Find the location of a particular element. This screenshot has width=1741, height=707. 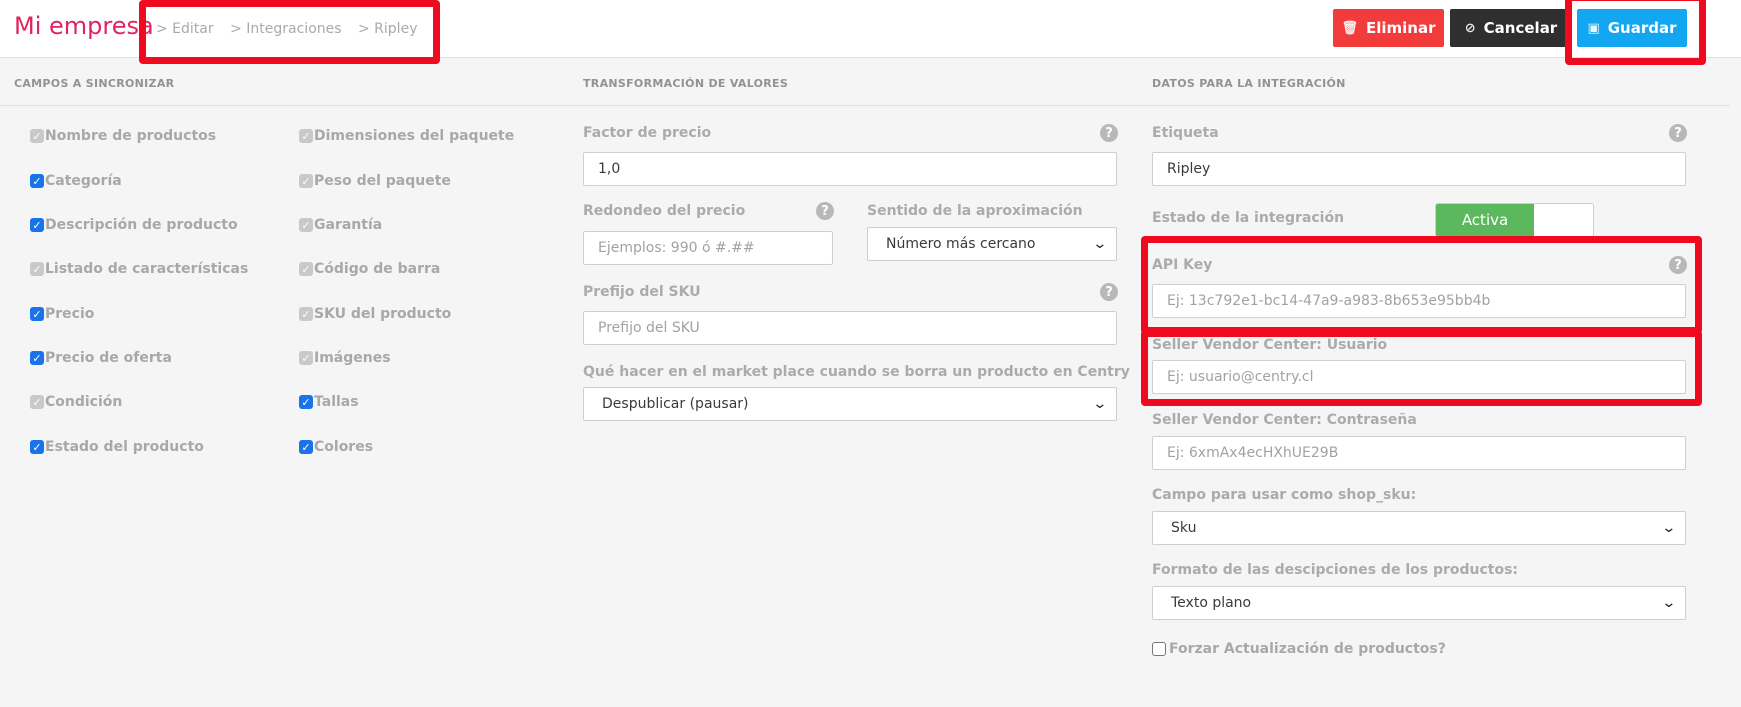

sync-checkbox-nombre: ✓ Nombre de productos is located at coordinates (123, 136).